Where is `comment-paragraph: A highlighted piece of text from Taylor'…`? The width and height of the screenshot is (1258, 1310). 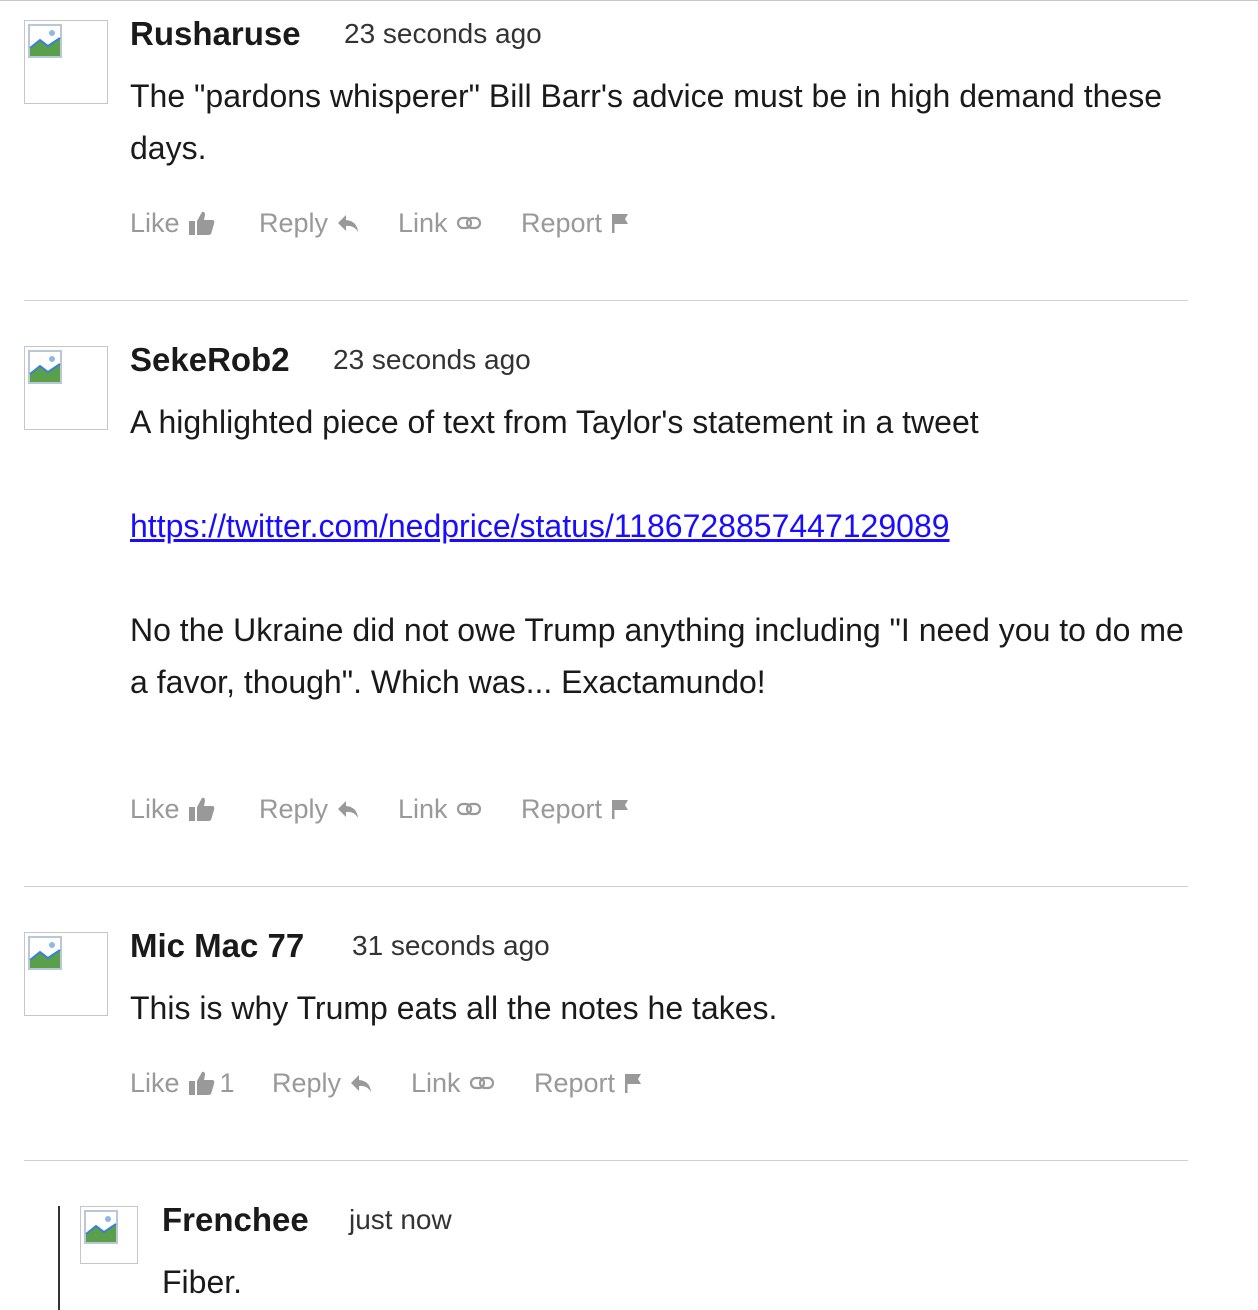 comment-paragraph: A highlighted piece of text from Taylor'… is located at coordinates (554, 422).